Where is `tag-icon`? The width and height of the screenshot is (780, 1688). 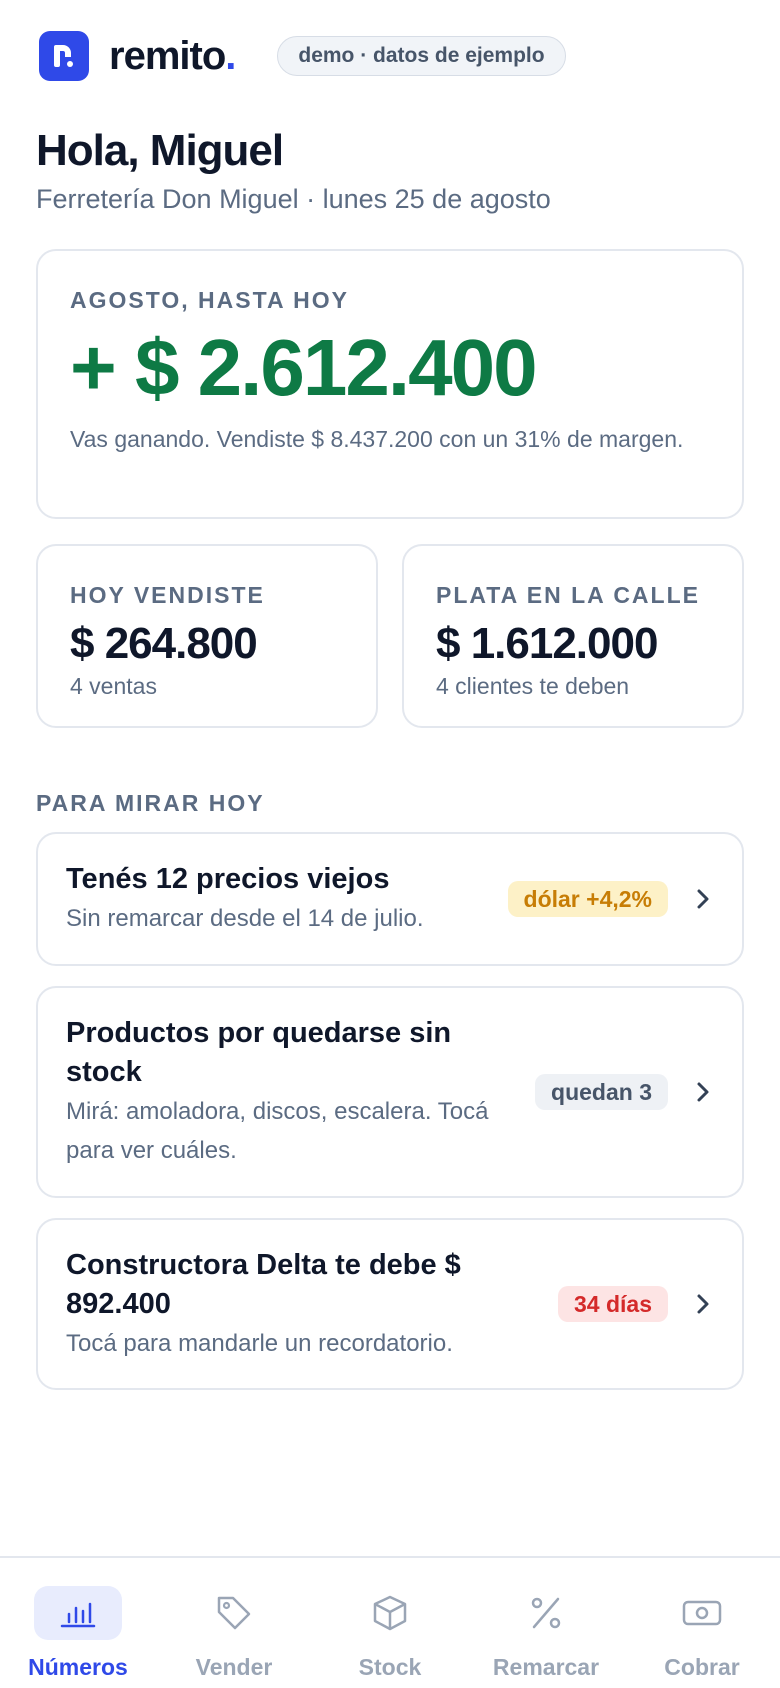
tag-icon is located at coordinates (234, 1613).